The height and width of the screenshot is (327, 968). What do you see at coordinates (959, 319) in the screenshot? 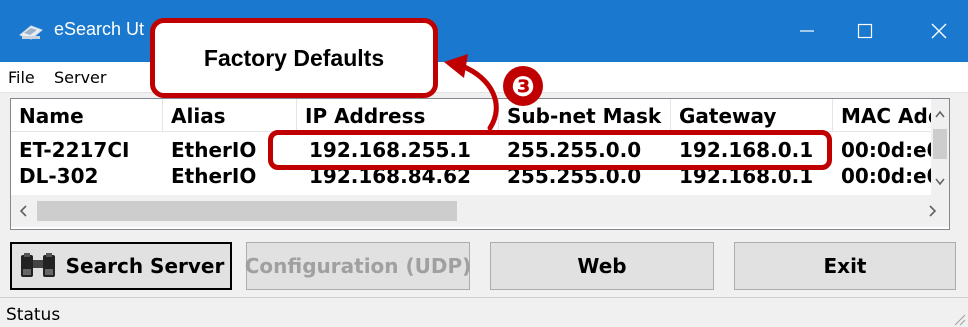
I see `resize-grip-icon` at bounding box center [959, 319].